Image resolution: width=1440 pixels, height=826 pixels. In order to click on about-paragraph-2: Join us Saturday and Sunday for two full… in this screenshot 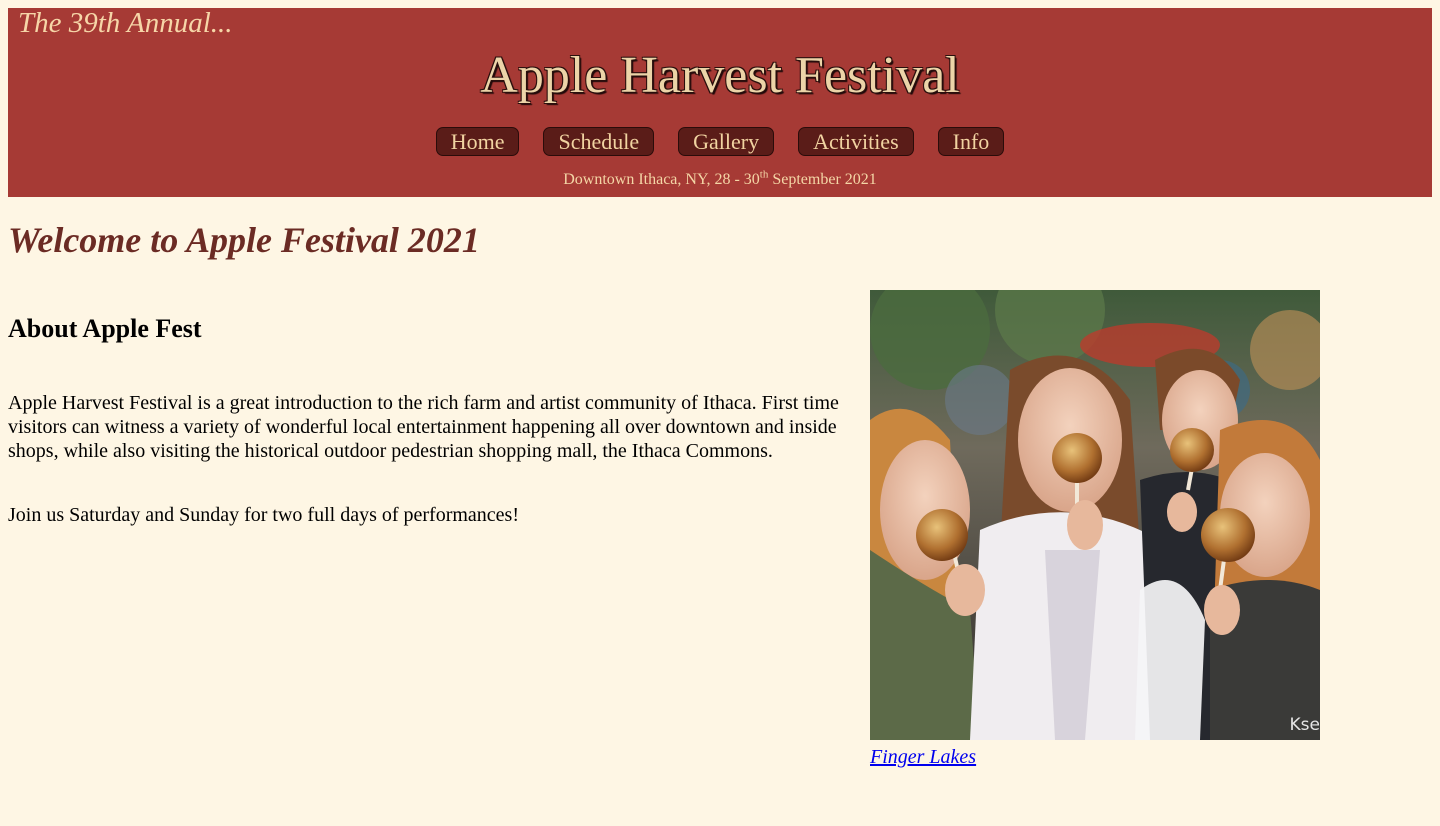, I will do `click(263, 515)`.